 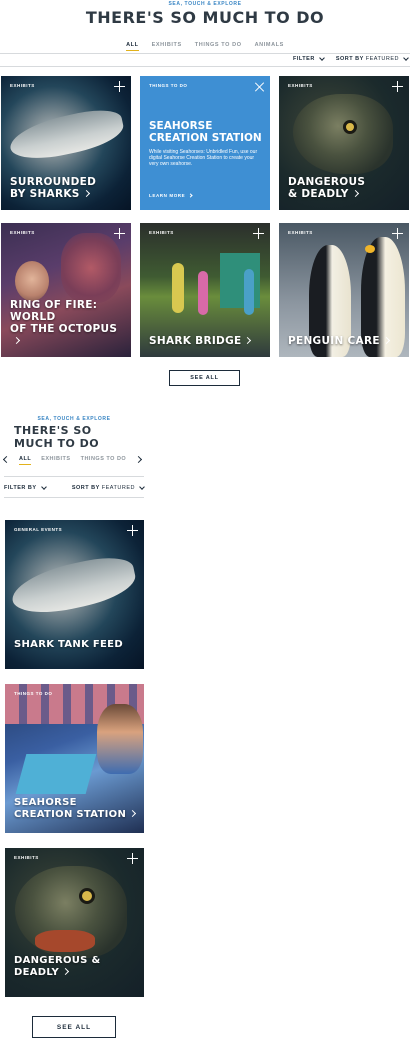 What do you see at coordinates (205, 341) in the screenshot?
I see `card-title: SHARK BRIDGE` at bounding box center [205, 341].